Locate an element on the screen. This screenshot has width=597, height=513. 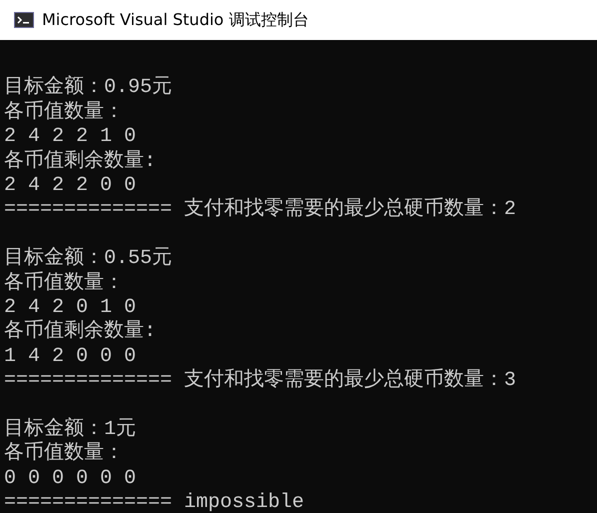
console-output-line: 2 4 2 2 1 0 is located at coordinates (70, 137).